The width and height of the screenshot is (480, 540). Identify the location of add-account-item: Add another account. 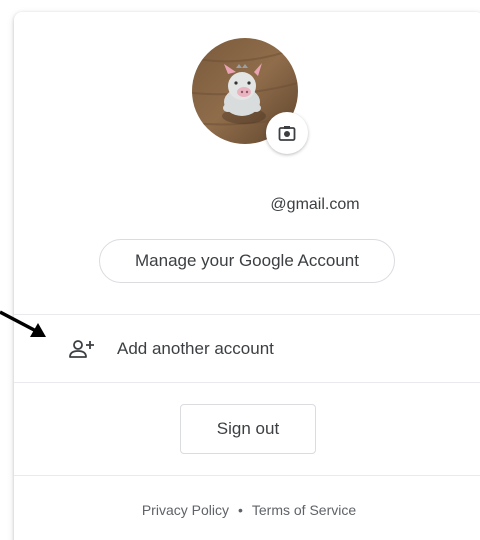
(247, 348).